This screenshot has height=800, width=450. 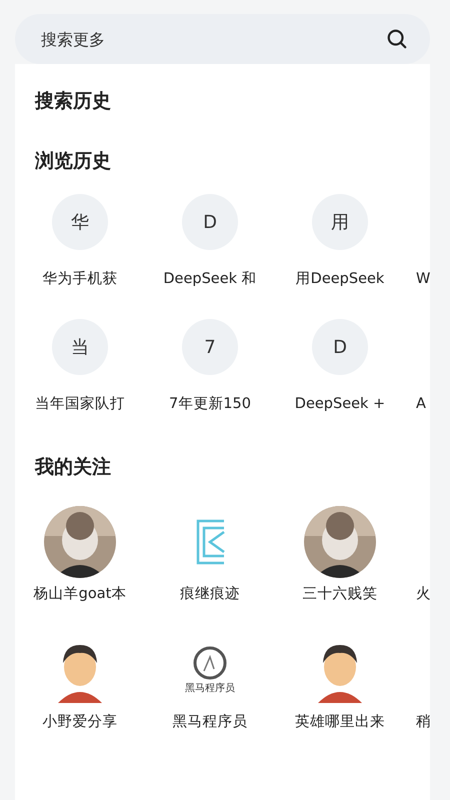 I want to click on history-avatar: 用, so click(x=340, y=222).